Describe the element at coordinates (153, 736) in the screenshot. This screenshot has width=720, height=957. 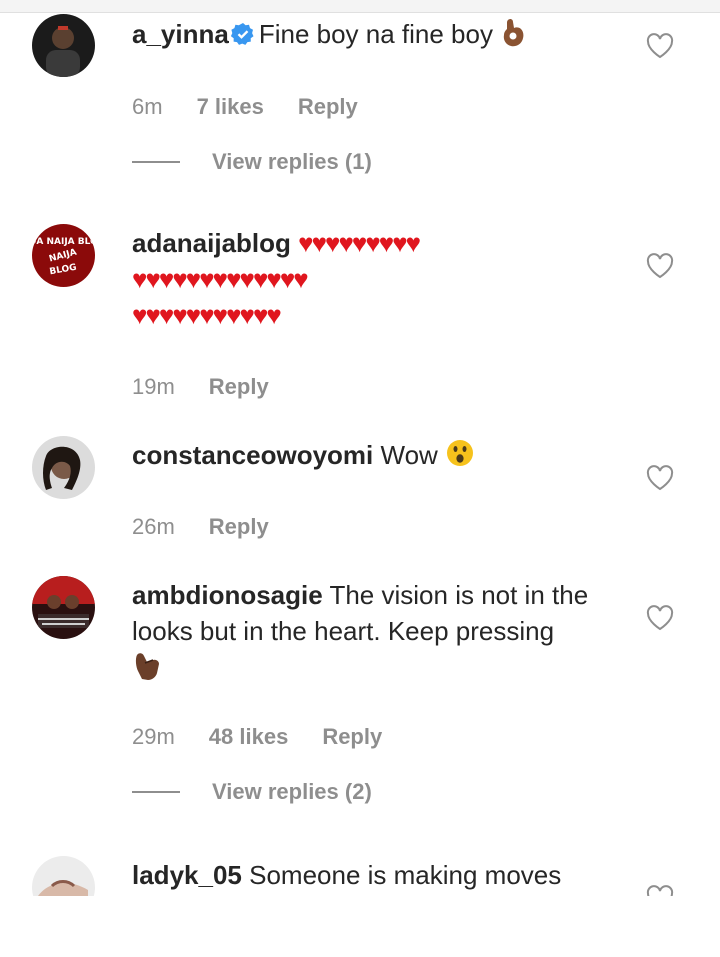
I see `comment-time: 29m` at that location.